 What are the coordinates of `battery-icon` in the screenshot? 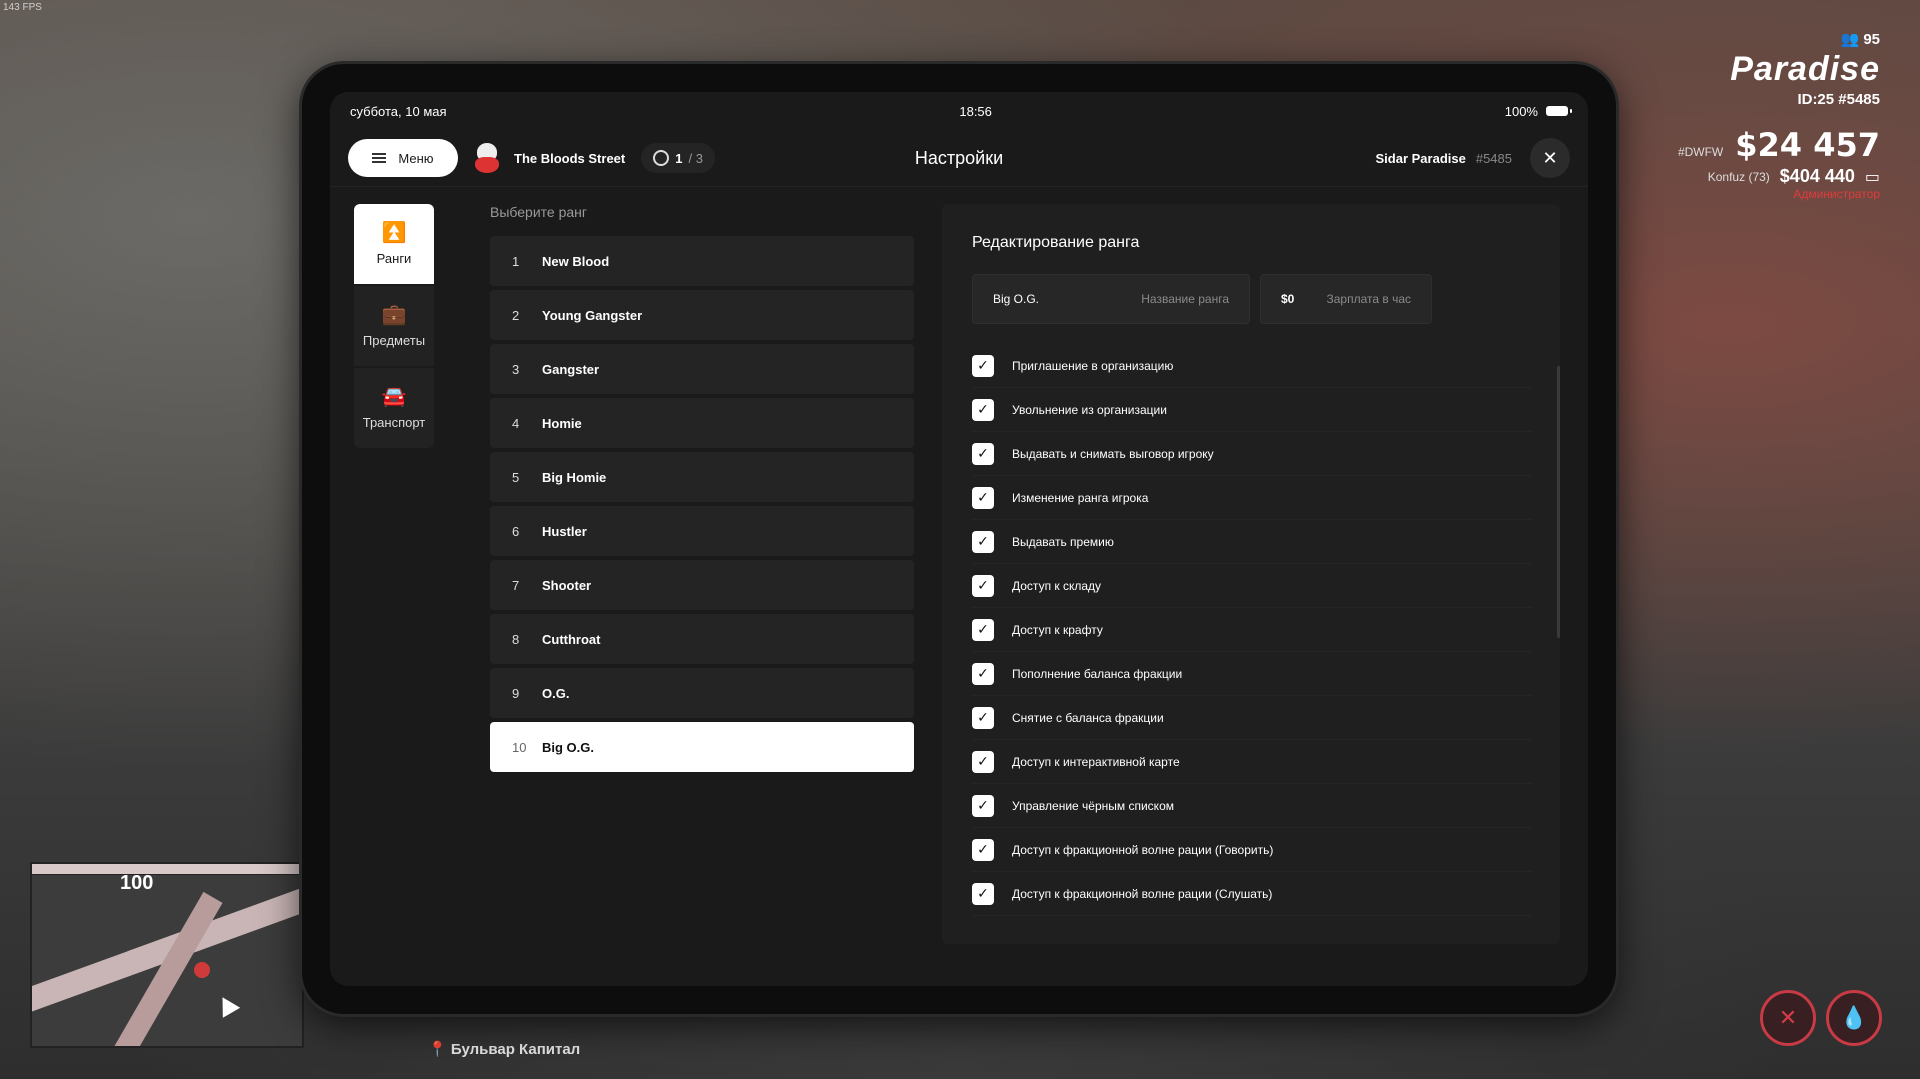 It's located at (1558, 111).